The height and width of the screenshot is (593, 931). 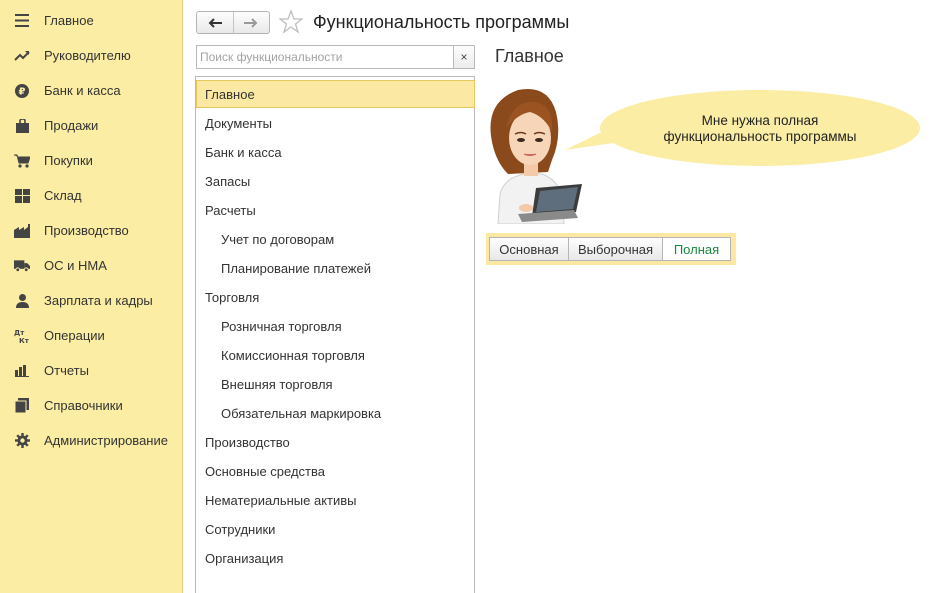 I want to click on tree-item-label: Учет по договорам, so click(x=278, y=239).